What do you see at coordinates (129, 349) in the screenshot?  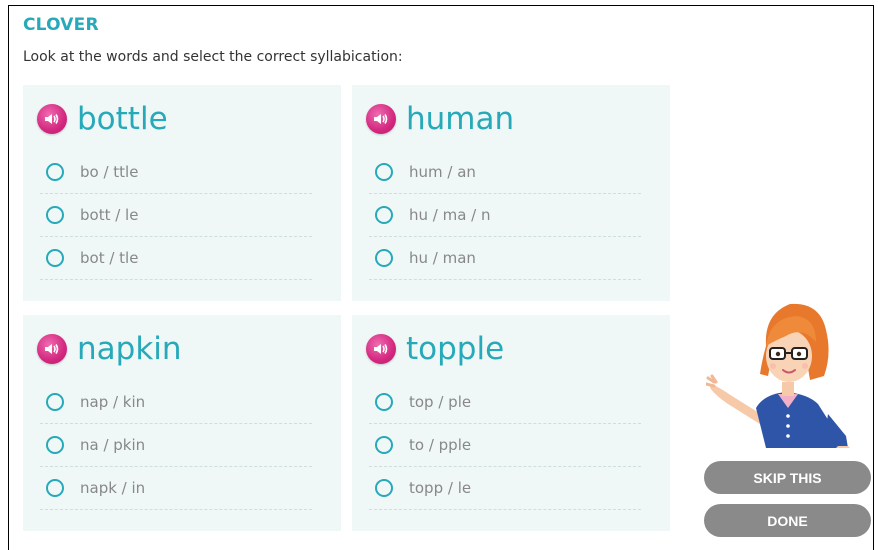 I see `word-label: napkin` at bounding box center [129, 349].